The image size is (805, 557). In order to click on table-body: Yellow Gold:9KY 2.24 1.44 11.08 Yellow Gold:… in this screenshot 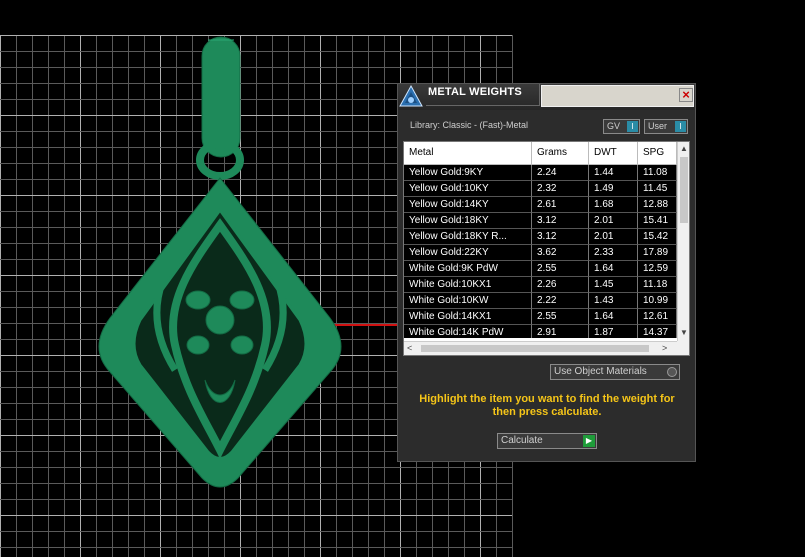, I will do `click(540, 251)`.